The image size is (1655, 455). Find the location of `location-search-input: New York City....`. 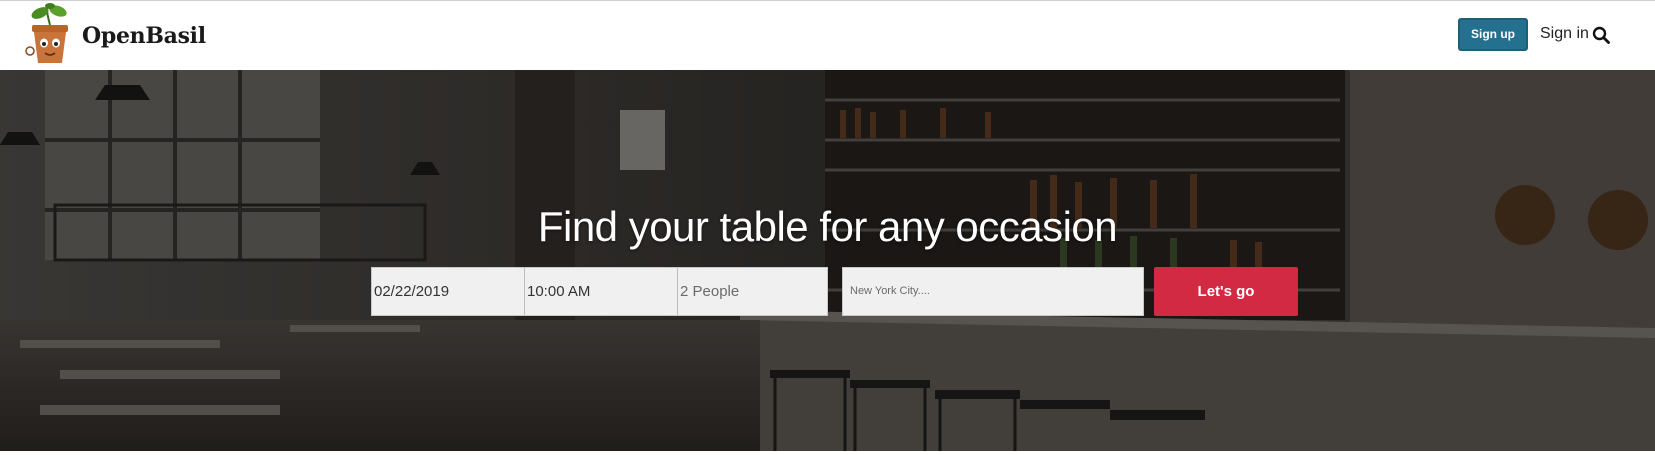

location-search-input: New York City.... is located at coordinates (993, 291).